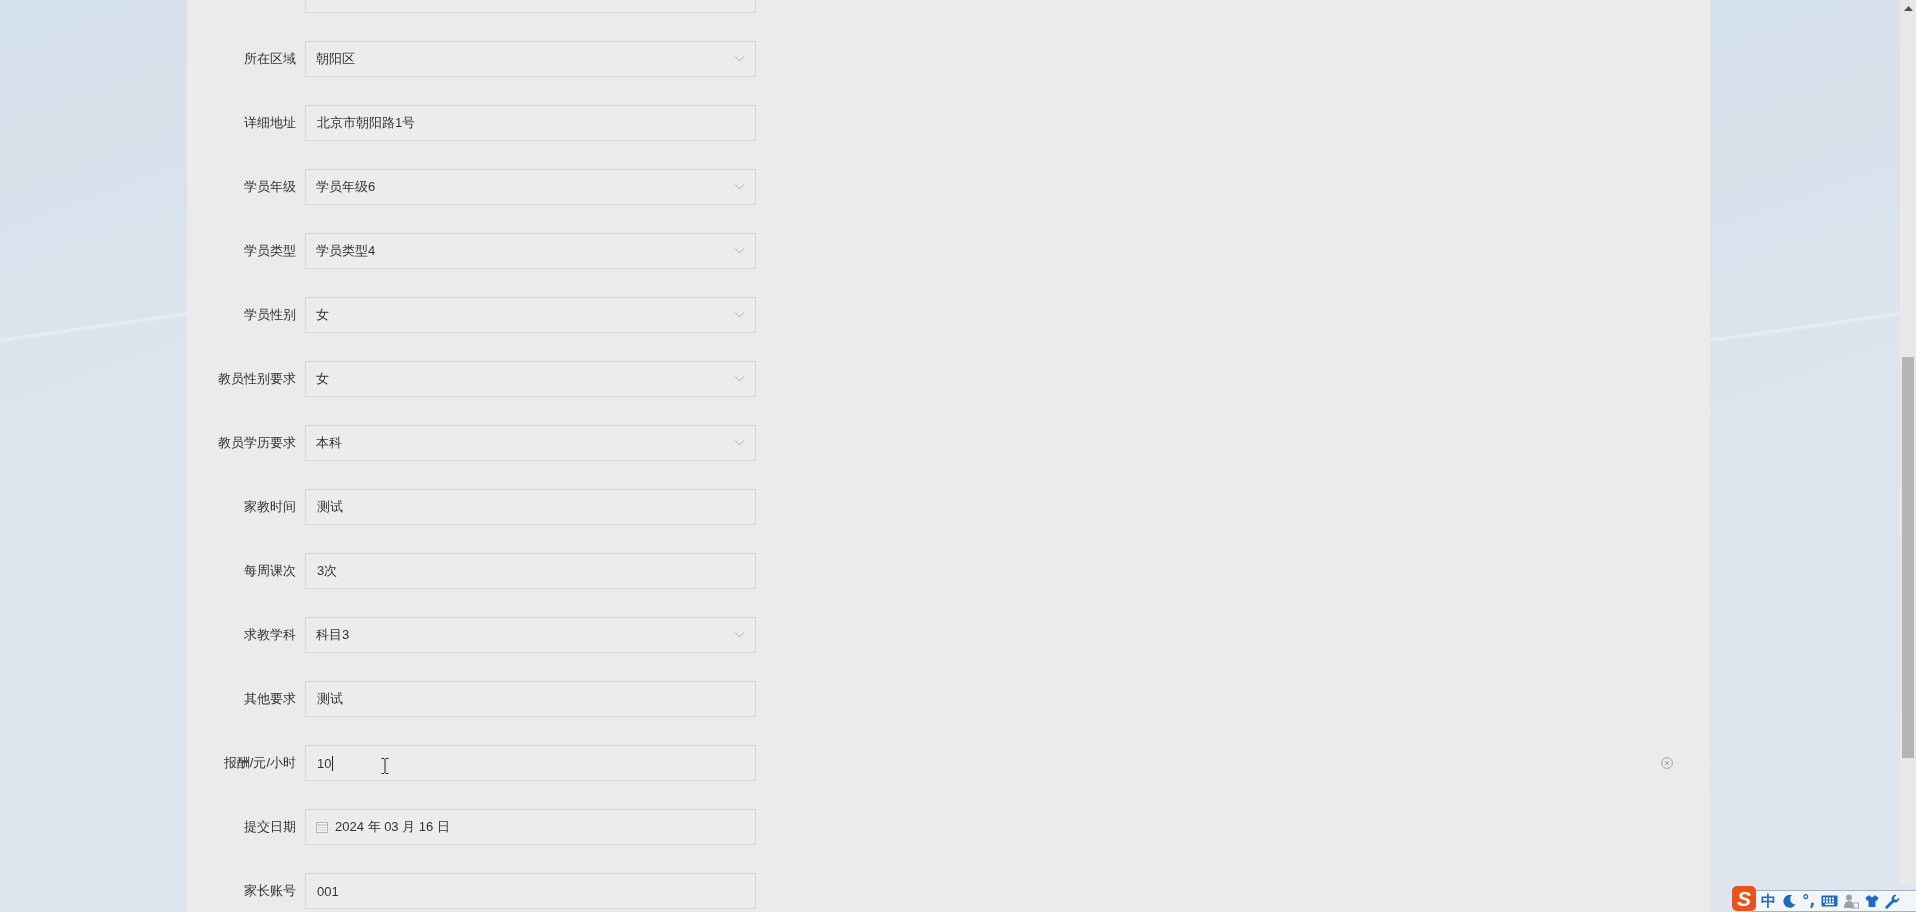 The width and height of the screenshot is (1916, 912). I want to click on select-field: 朝阳区, so click(530, 59).